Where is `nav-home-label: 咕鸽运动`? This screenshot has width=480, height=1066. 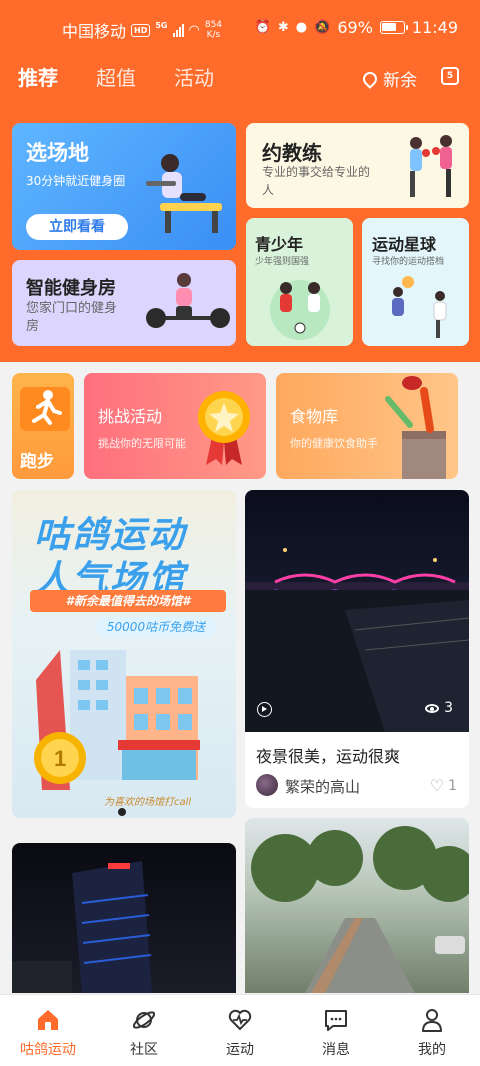
nav-home-label: 咕鸽运动 is located at coordinates (48, 1050).